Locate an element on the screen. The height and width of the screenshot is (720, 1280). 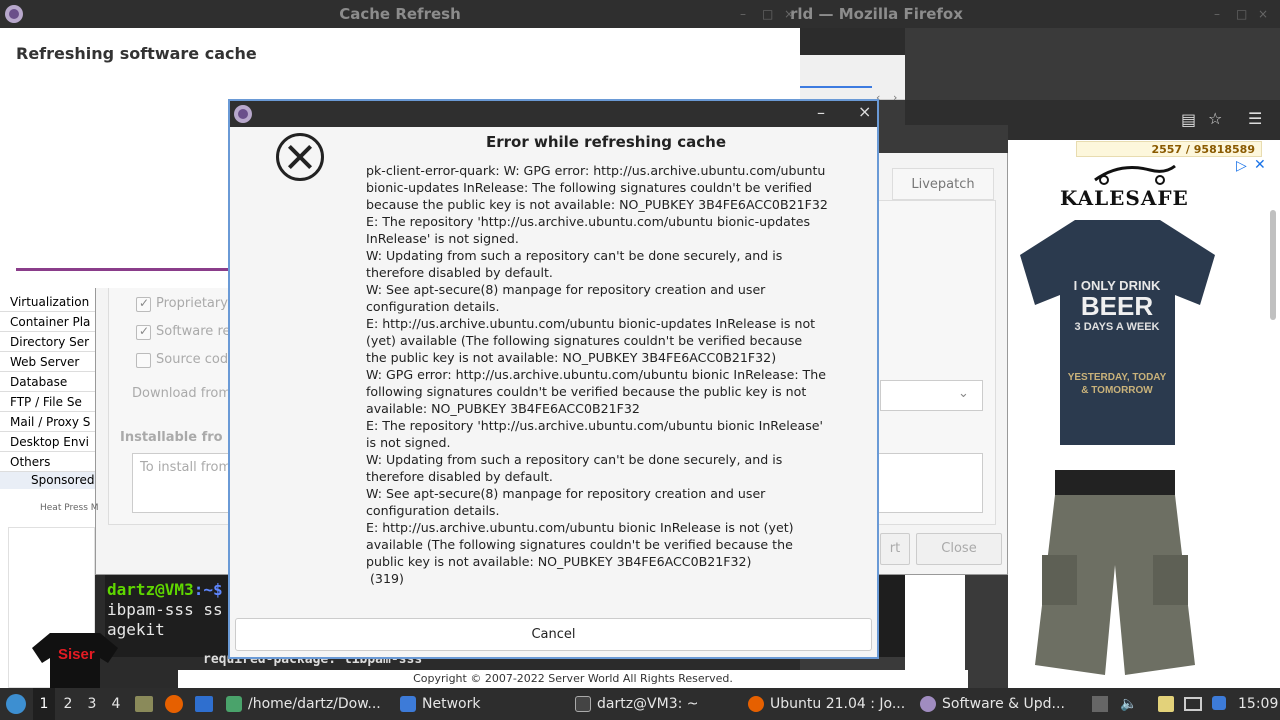
visit-counter: 2557 / 95818589 is located at coordinates (1169, 149).